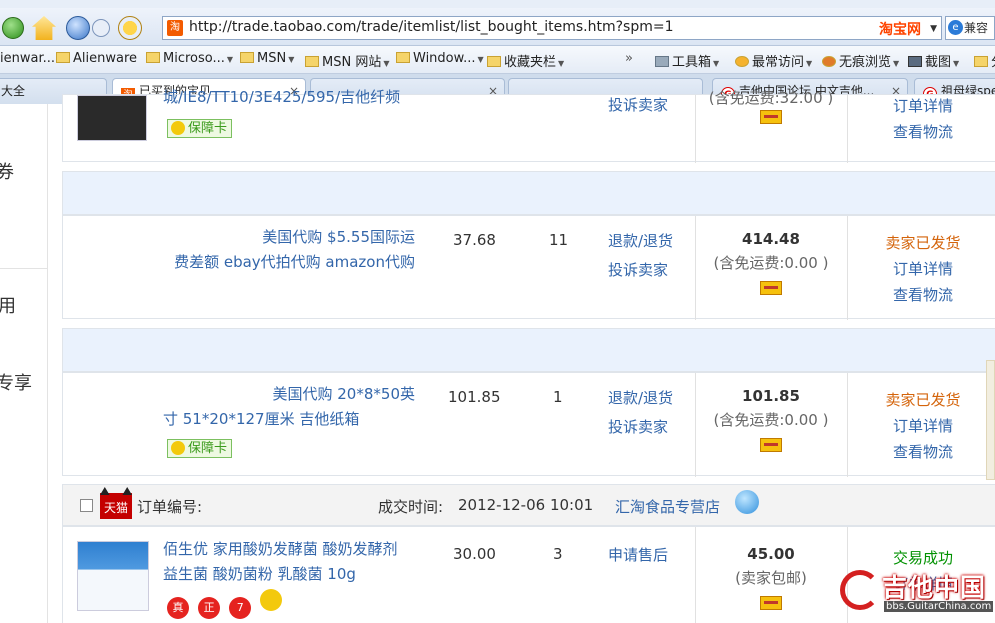 Image resolution: width=995 pixels, height=623 pixels. I want to click on back-history-icon, so click(78, 28).